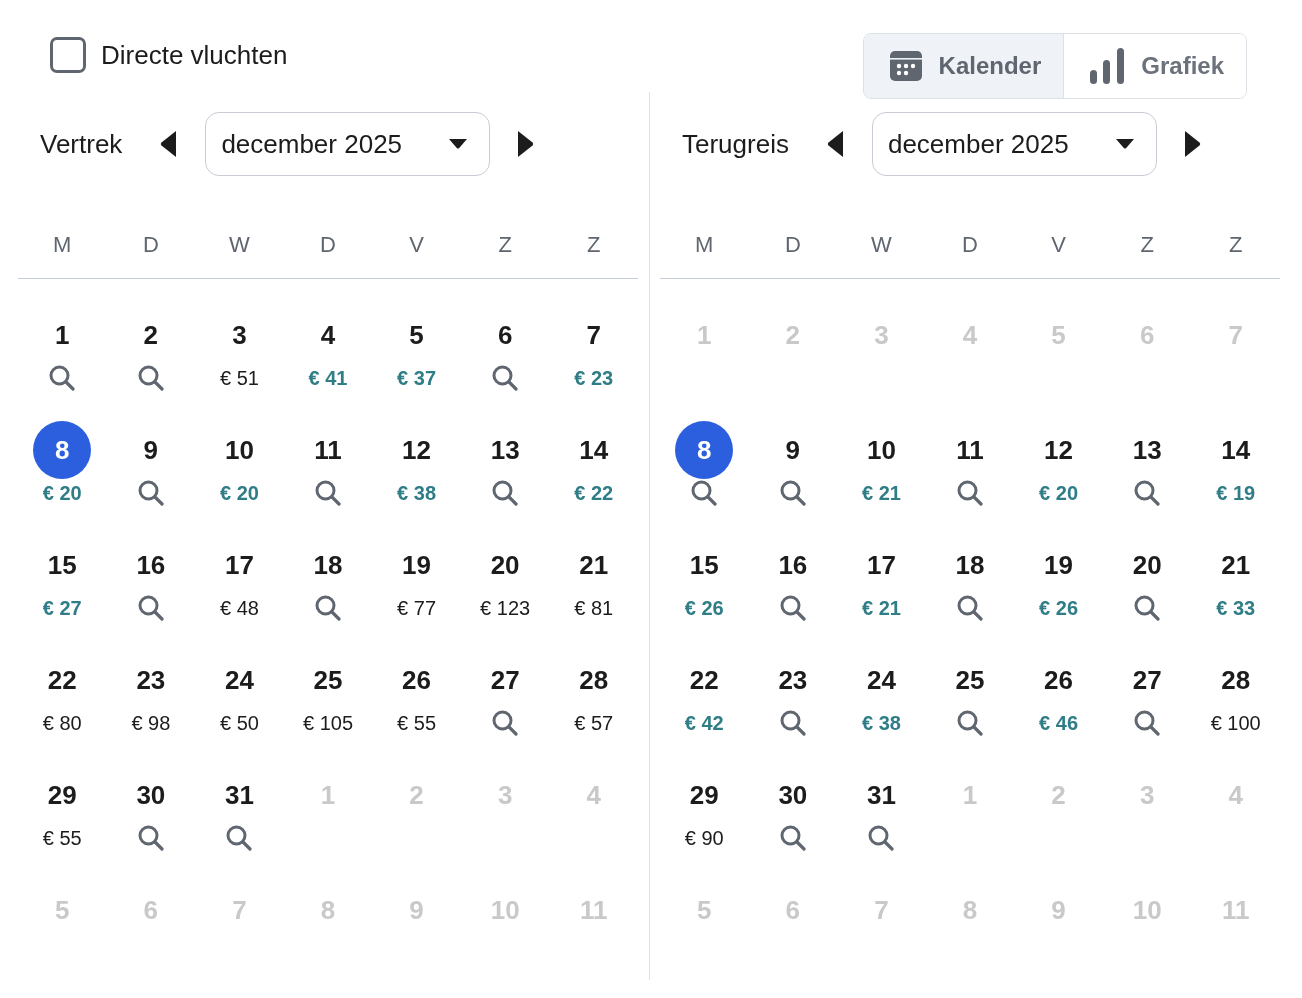 The width and height of the screenshot is (1302, 998). I want to click on price-label: € 77, so click(417, 608).